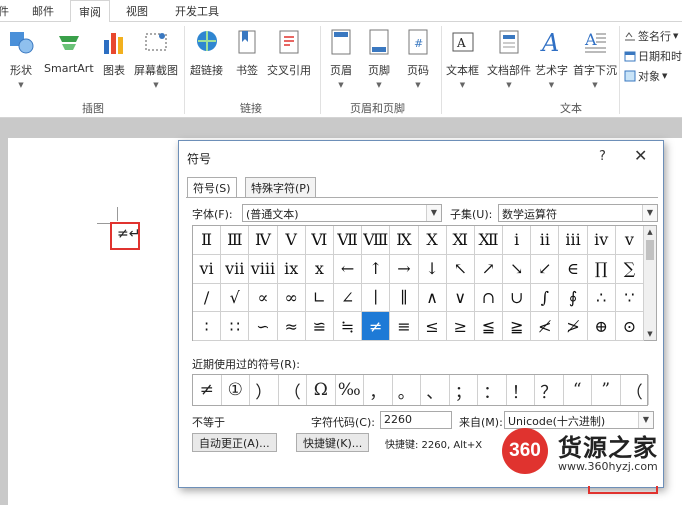 The image size is (682, 505). I want to click on symbol-cell: Ⅱ, so click(207, 240).